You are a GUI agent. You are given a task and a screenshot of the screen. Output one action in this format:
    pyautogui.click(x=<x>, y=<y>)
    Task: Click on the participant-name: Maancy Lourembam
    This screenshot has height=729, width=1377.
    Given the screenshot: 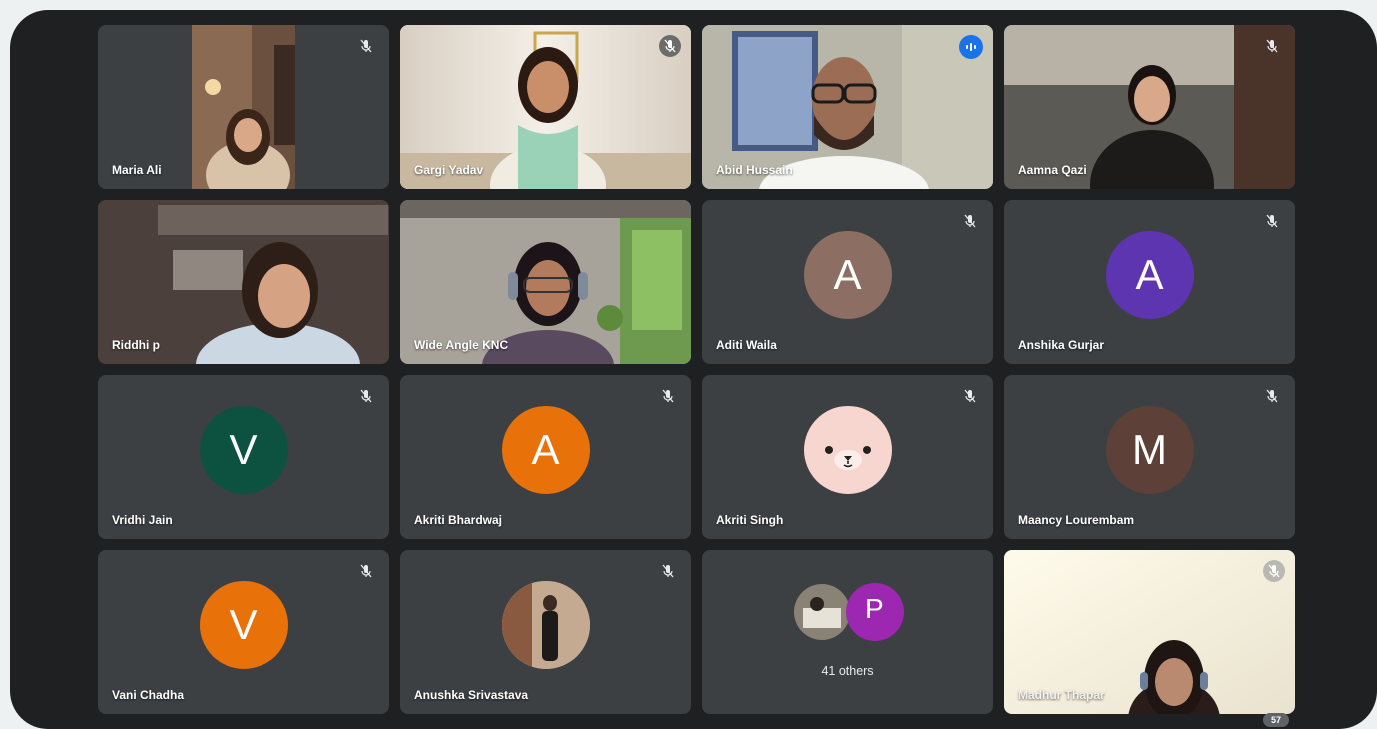 What is the action you would take?
    pyautogui.click(x=1076, y=520)
    